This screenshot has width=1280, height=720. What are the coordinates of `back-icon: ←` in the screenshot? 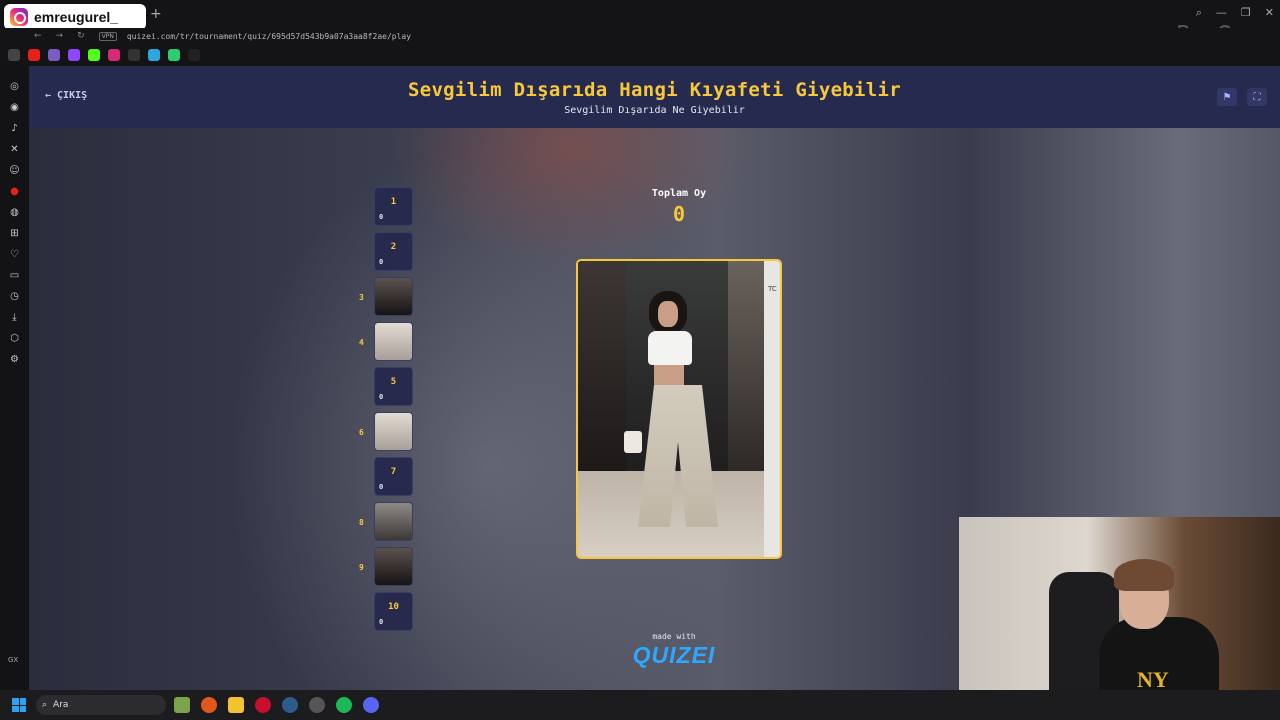 It's located at (38, 36).